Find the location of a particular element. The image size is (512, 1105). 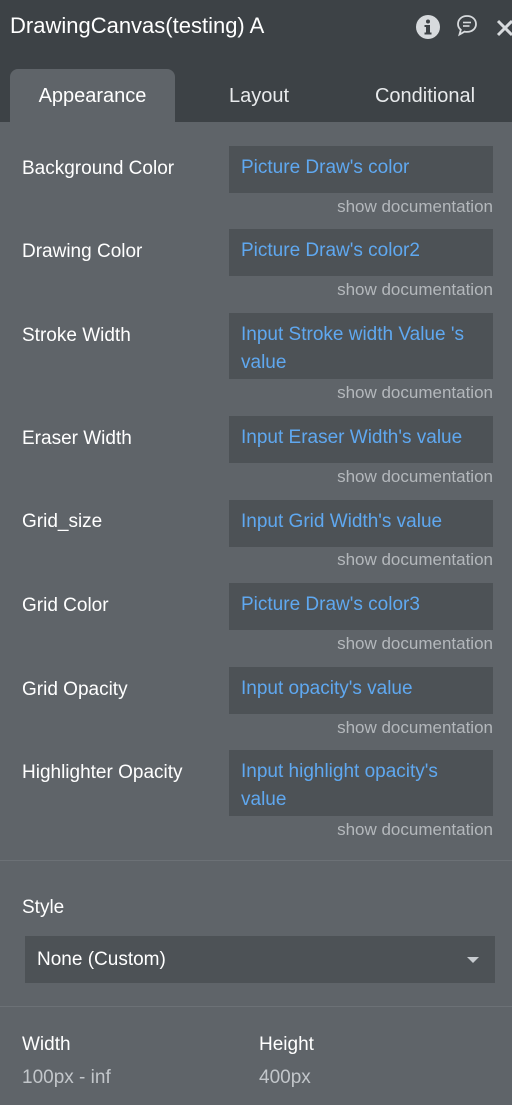

property-label: Highlighter Opacity is located at coordinates (102, 772).